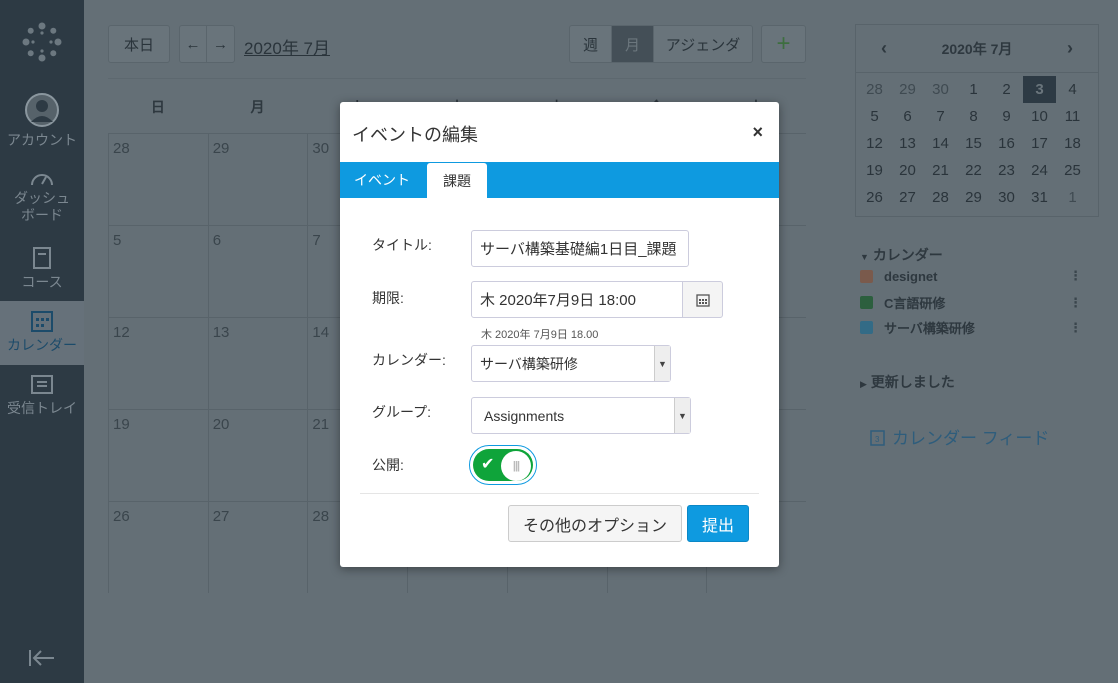  Describe the element at coordinates (577, 299) in the screenshot. I see `due-date-input: 木 2020年7月9日 18:00` at that location.